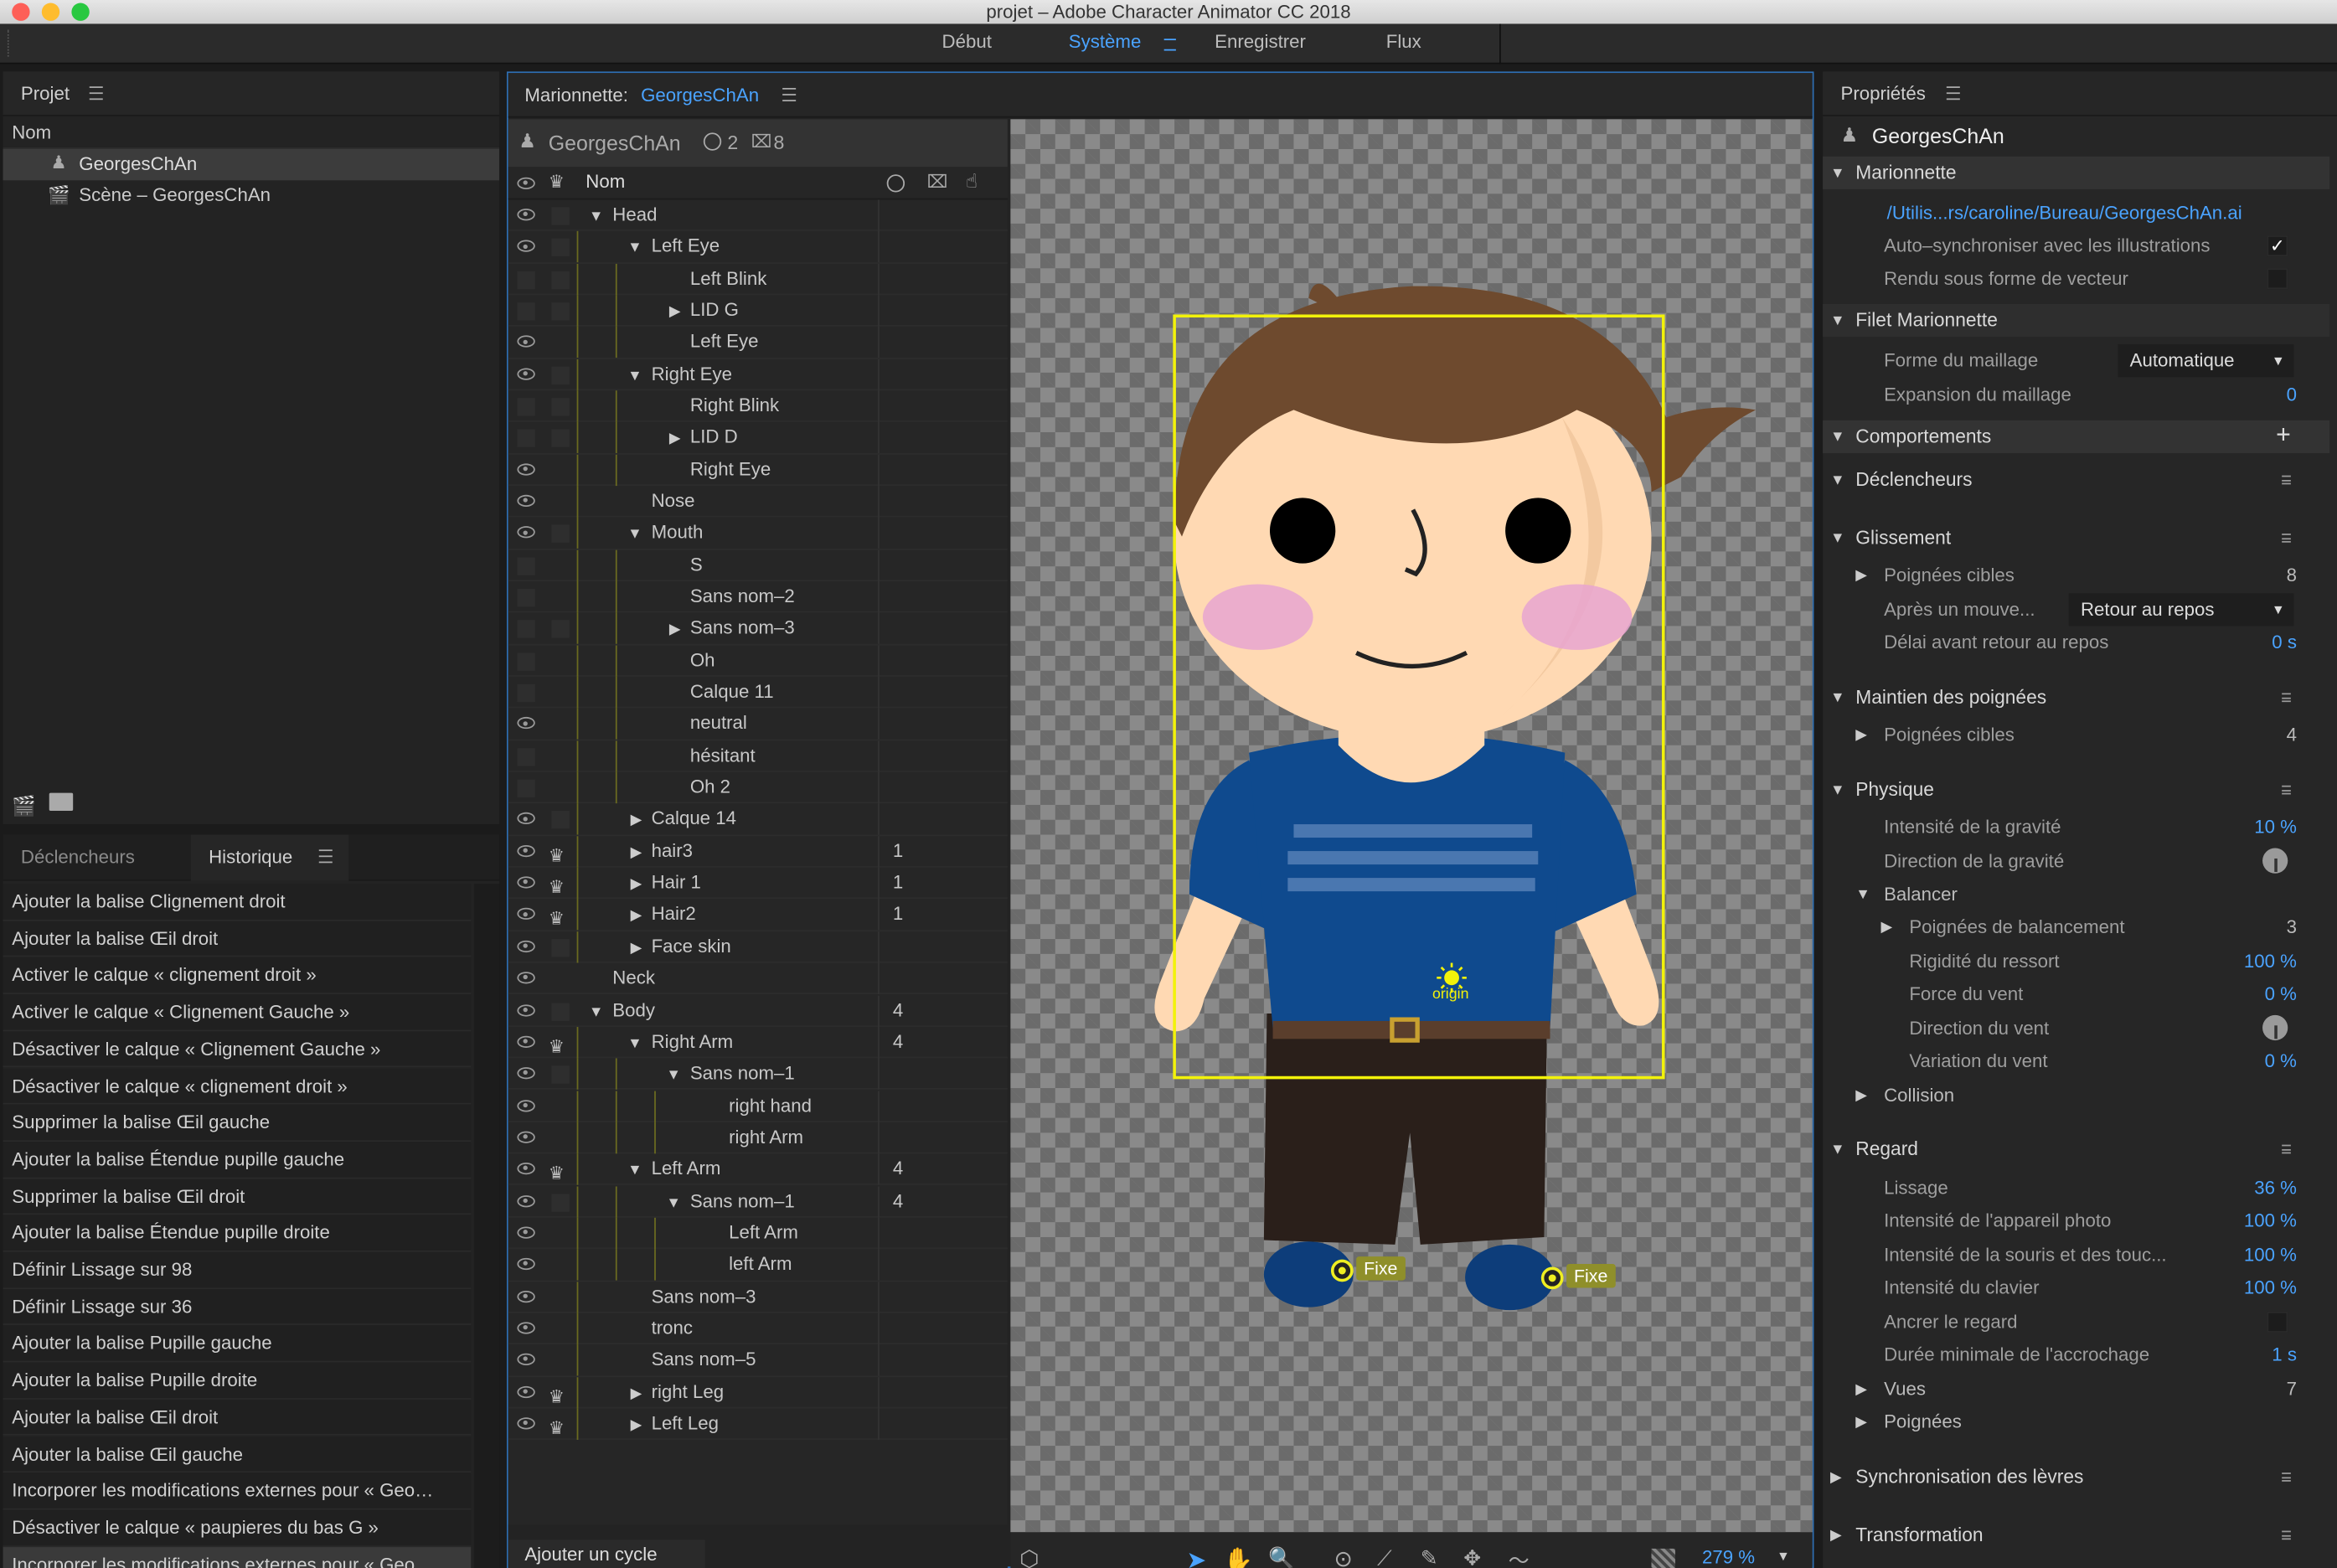 This screenshot has height=1568, width=2337. I want to click on layer-row: Left Eye, so click(758, 343).